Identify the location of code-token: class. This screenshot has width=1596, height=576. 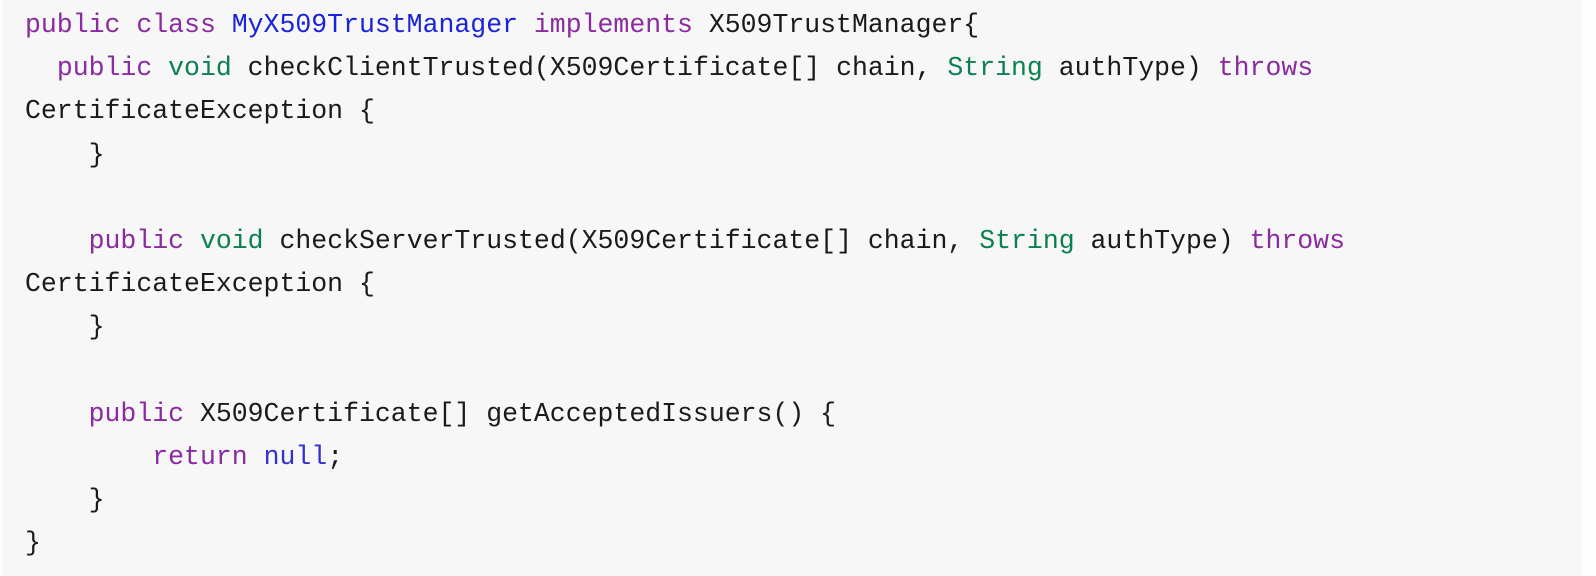
(176, 25).